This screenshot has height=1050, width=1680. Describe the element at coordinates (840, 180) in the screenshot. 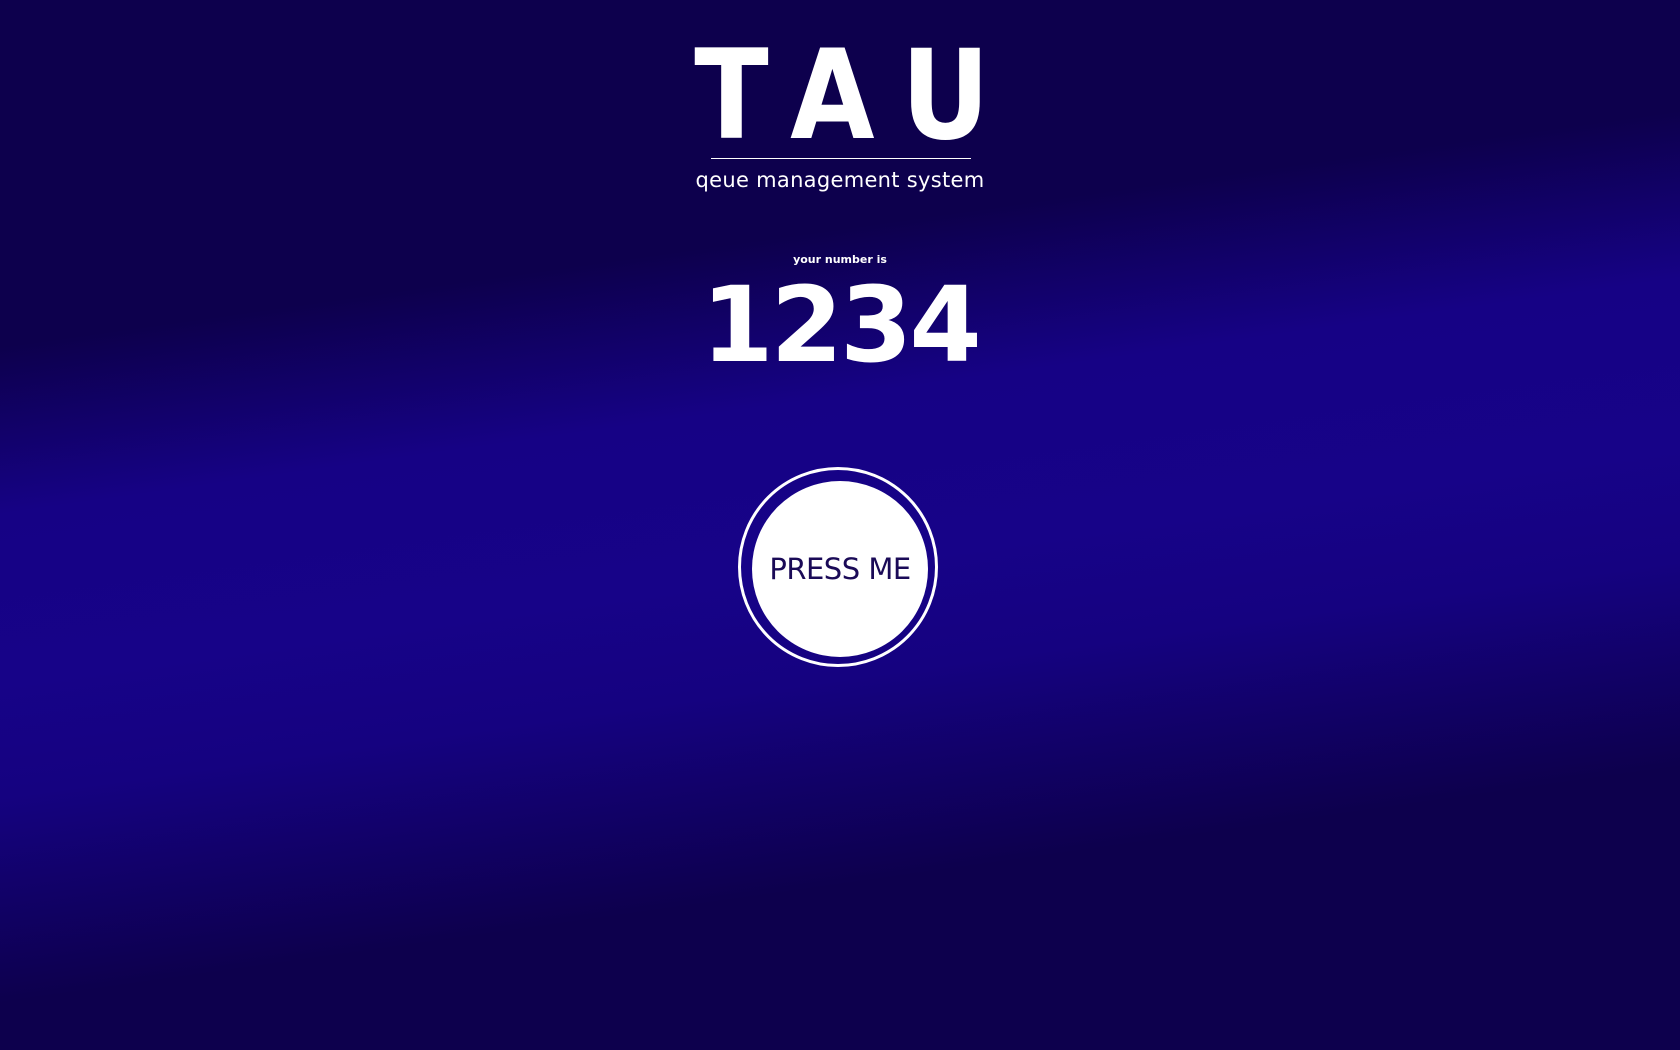

I see `app-subtitle: qeue management system` at that location.